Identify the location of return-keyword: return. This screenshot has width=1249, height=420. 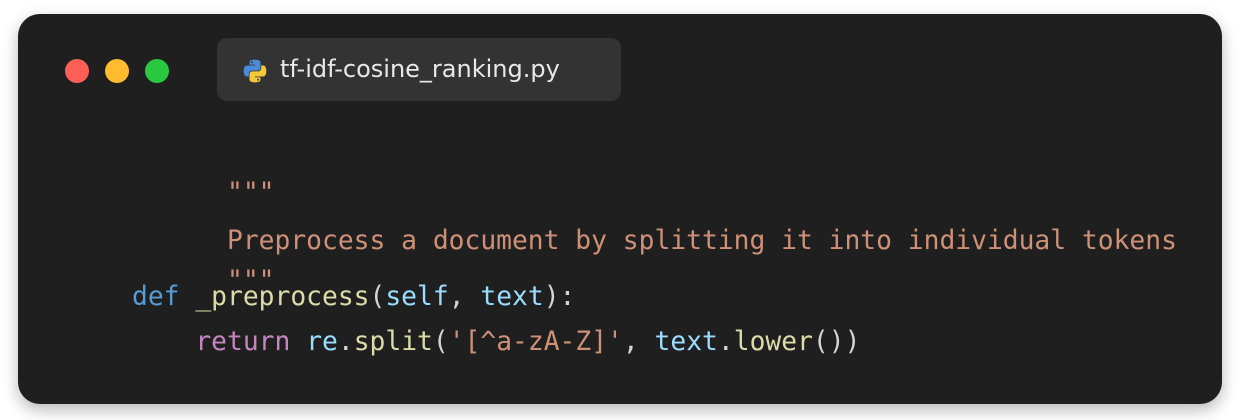
(243, 342).